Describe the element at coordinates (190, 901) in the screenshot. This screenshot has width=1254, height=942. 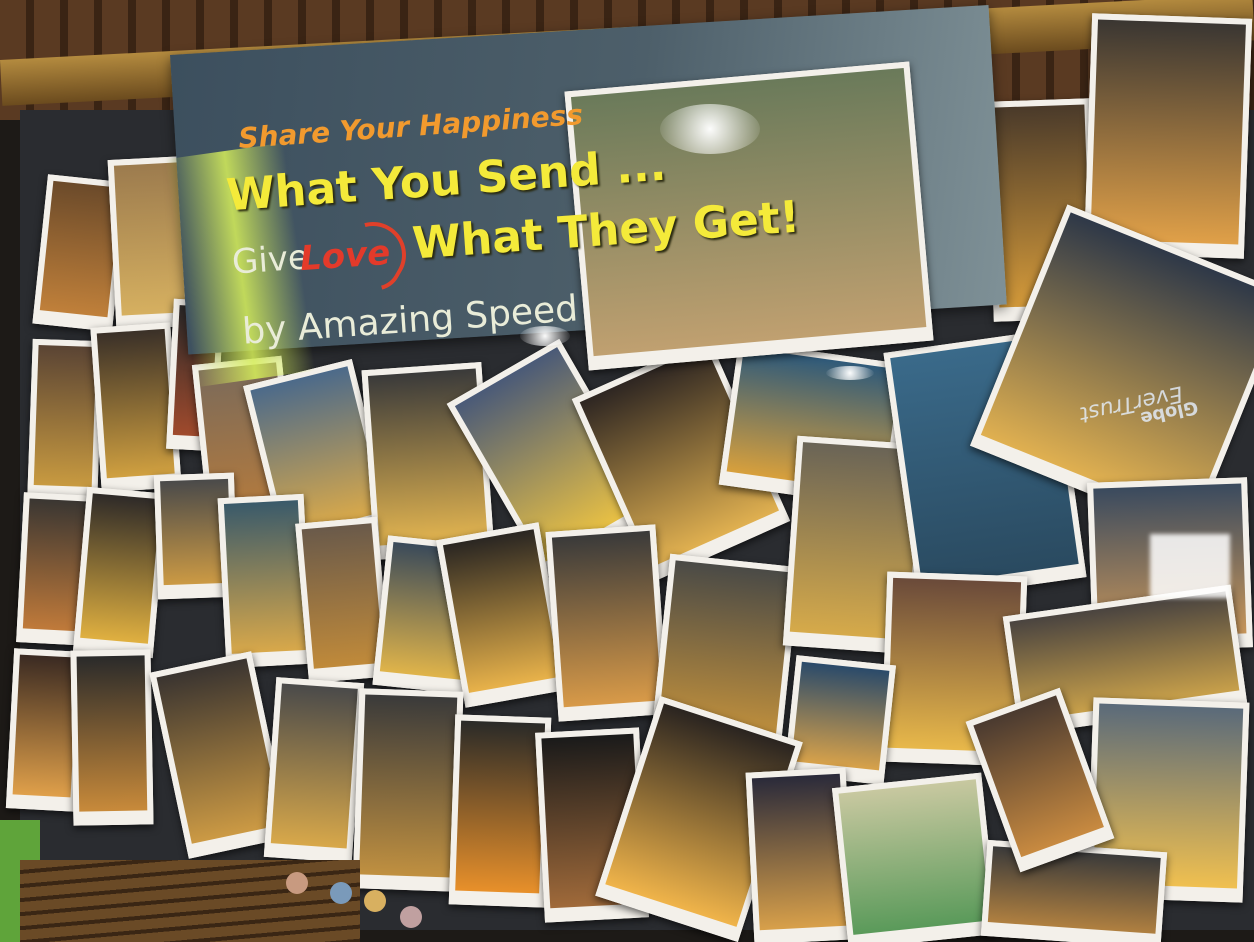
I see `wooden-shelf` at that location.